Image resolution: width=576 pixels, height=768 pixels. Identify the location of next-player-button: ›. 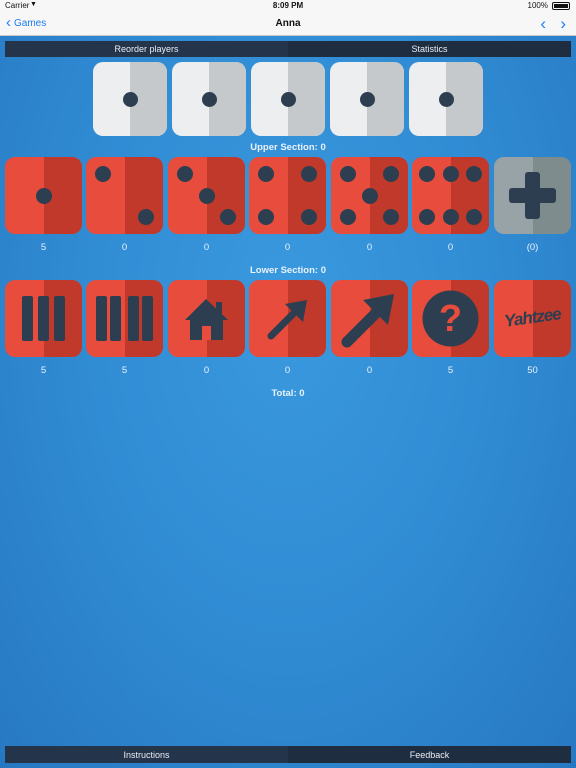
(563, 24).